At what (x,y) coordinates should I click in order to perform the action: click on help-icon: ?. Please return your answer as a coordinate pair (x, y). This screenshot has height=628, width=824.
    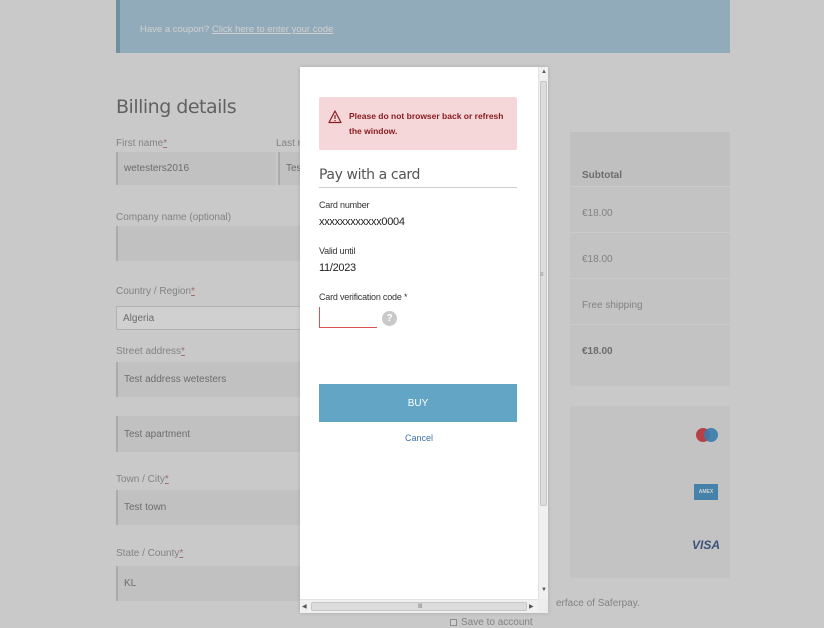
    Looking at the image, I should click on (389, 318).